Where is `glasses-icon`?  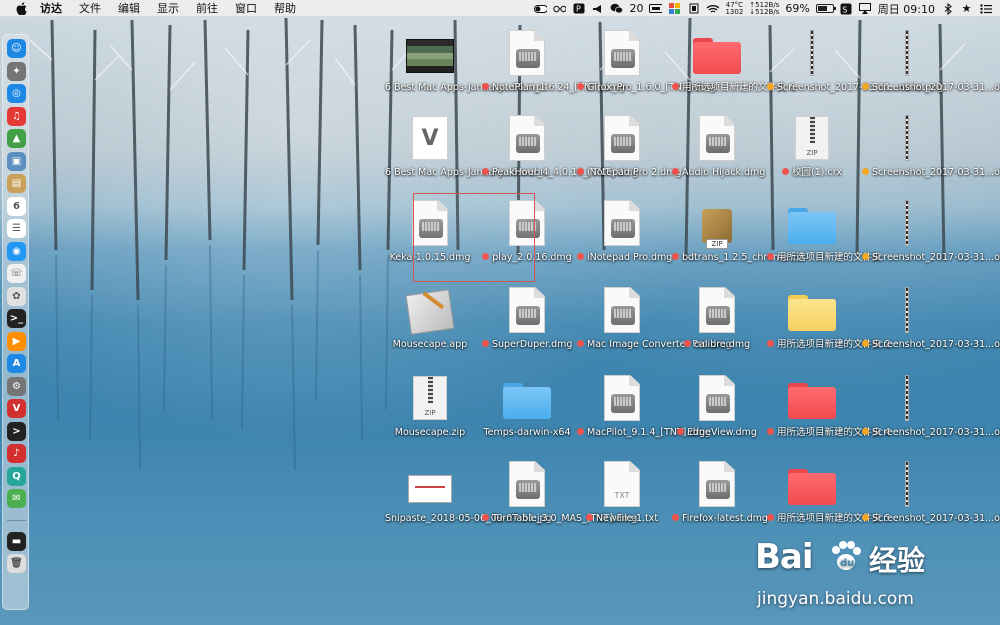
glasses-icon is located at coordinates (560, 9).